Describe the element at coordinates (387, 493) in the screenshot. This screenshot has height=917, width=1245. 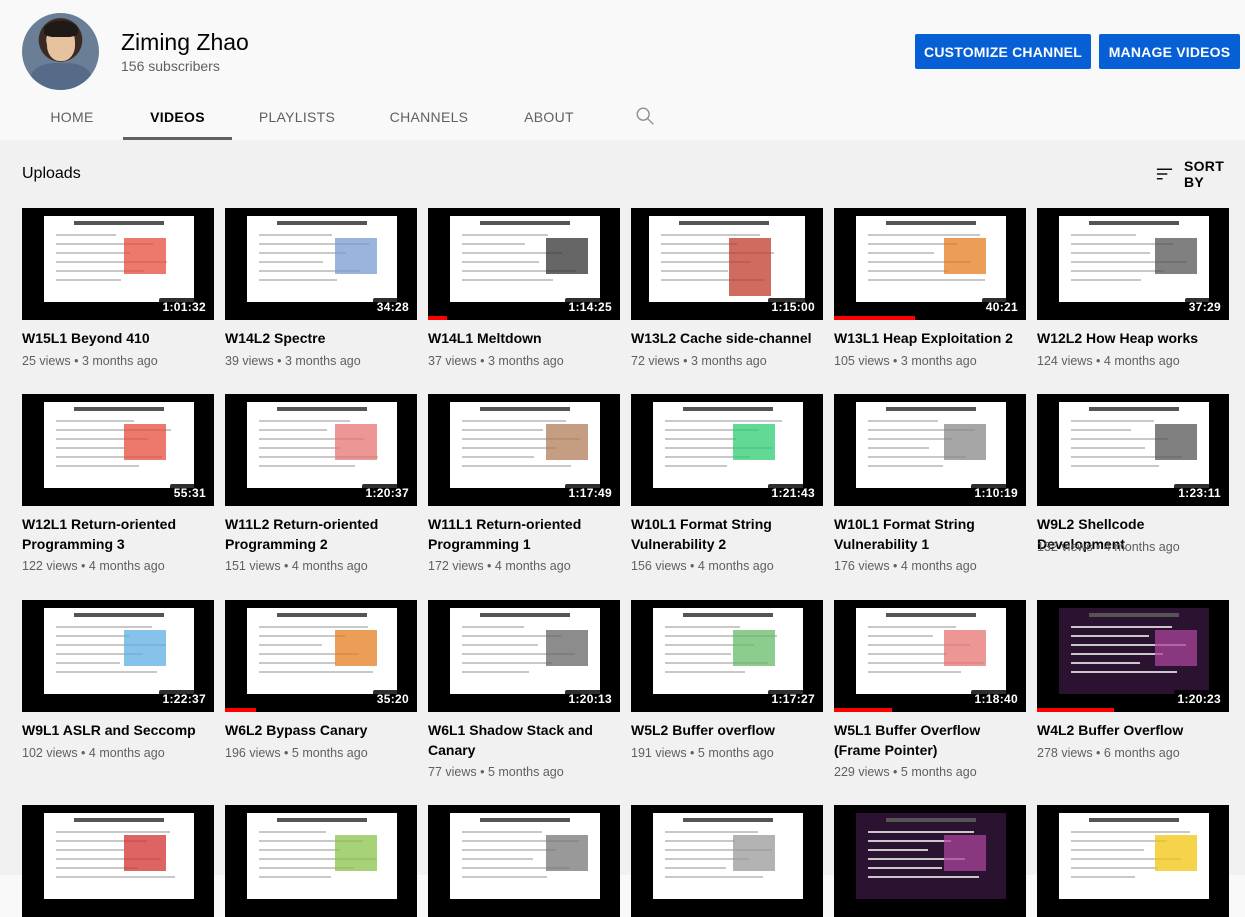
I see `video-duration: 1:20:37` at that location.